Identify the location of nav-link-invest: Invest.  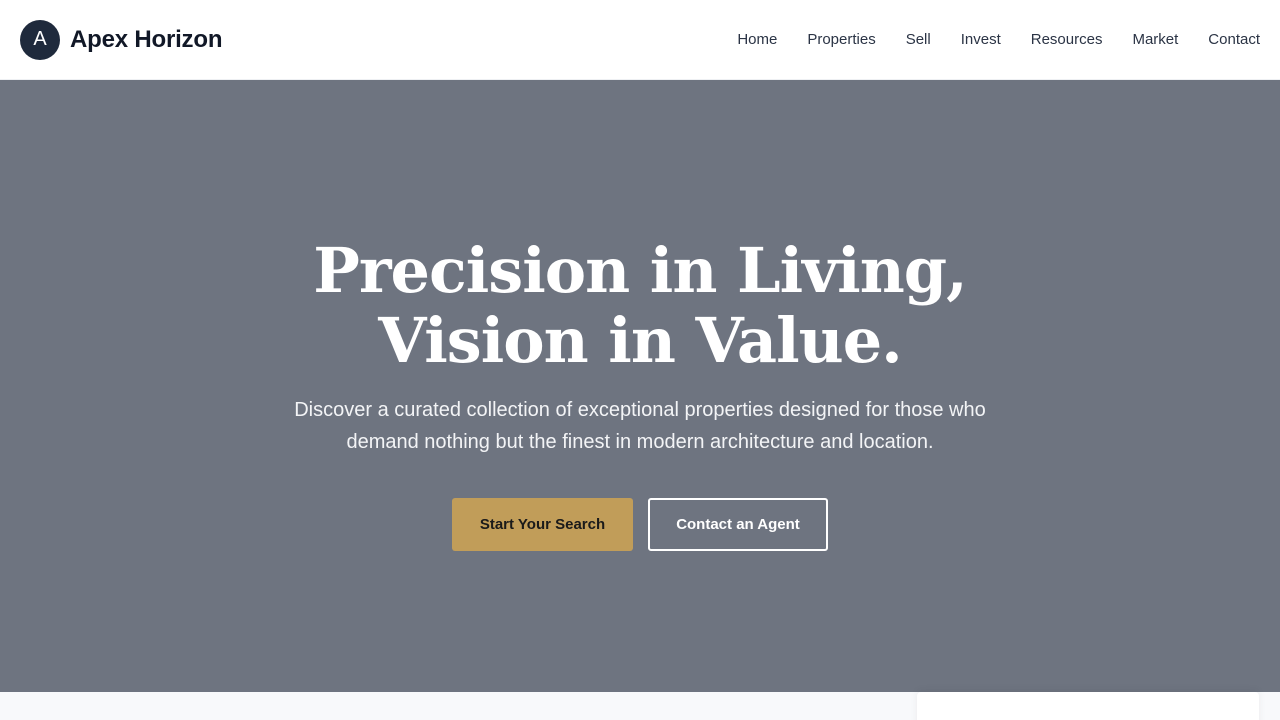
(981, 39).